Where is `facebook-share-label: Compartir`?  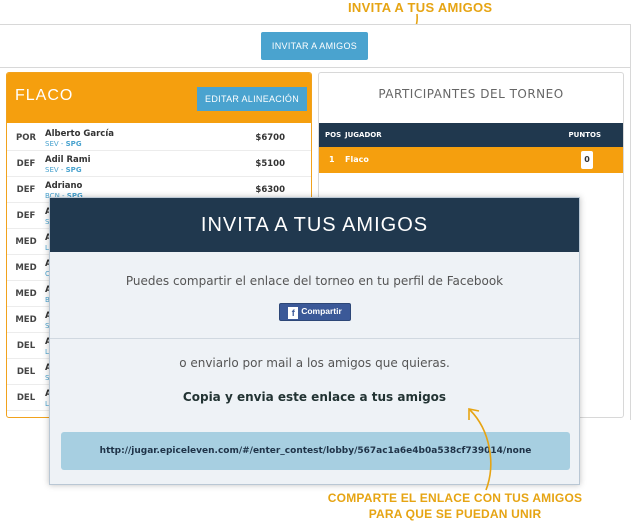
facebook-share-label: Compartir is located at coordinates (321, 310).